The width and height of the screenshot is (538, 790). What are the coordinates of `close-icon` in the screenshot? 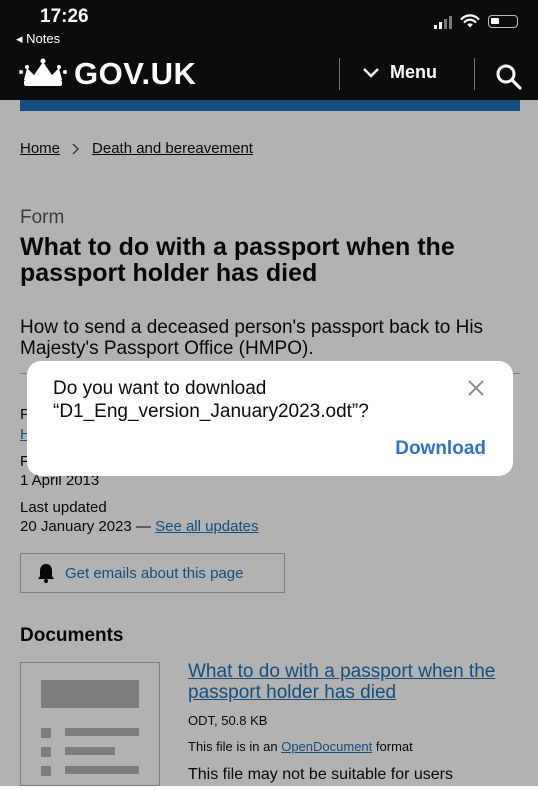 It's located at (476, 388).